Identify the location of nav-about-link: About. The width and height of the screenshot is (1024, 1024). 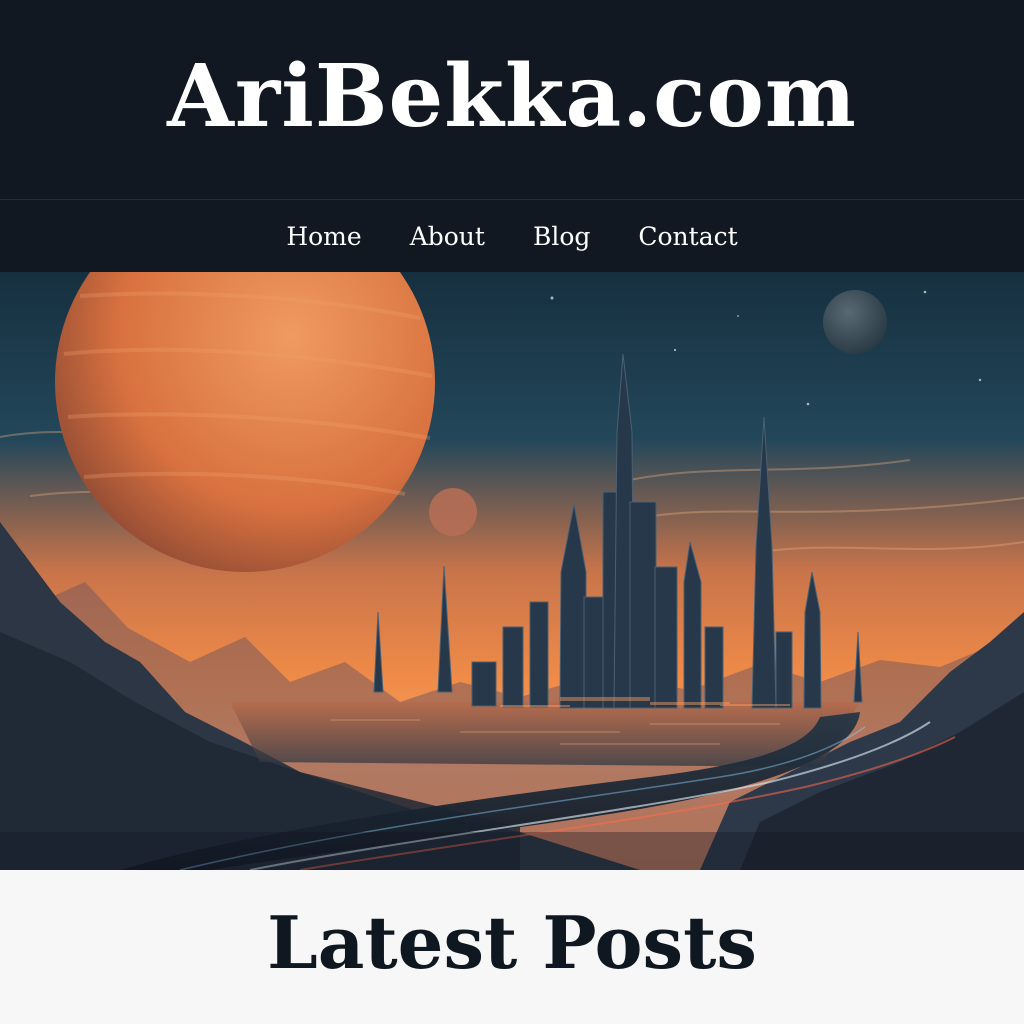
(447, 236).